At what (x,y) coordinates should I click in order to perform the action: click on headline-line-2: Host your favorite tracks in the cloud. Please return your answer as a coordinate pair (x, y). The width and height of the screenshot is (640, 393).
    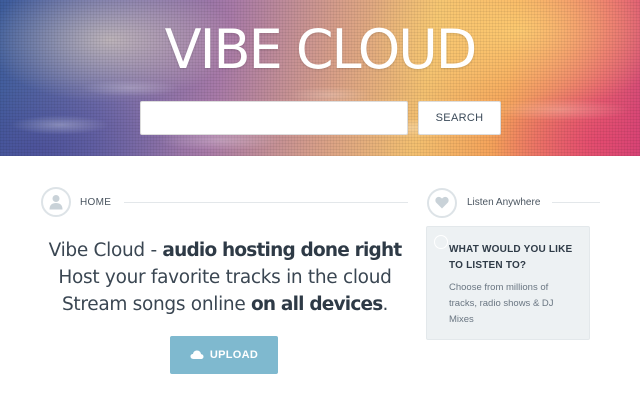
    Looking at the image, I should click on (225, 277).